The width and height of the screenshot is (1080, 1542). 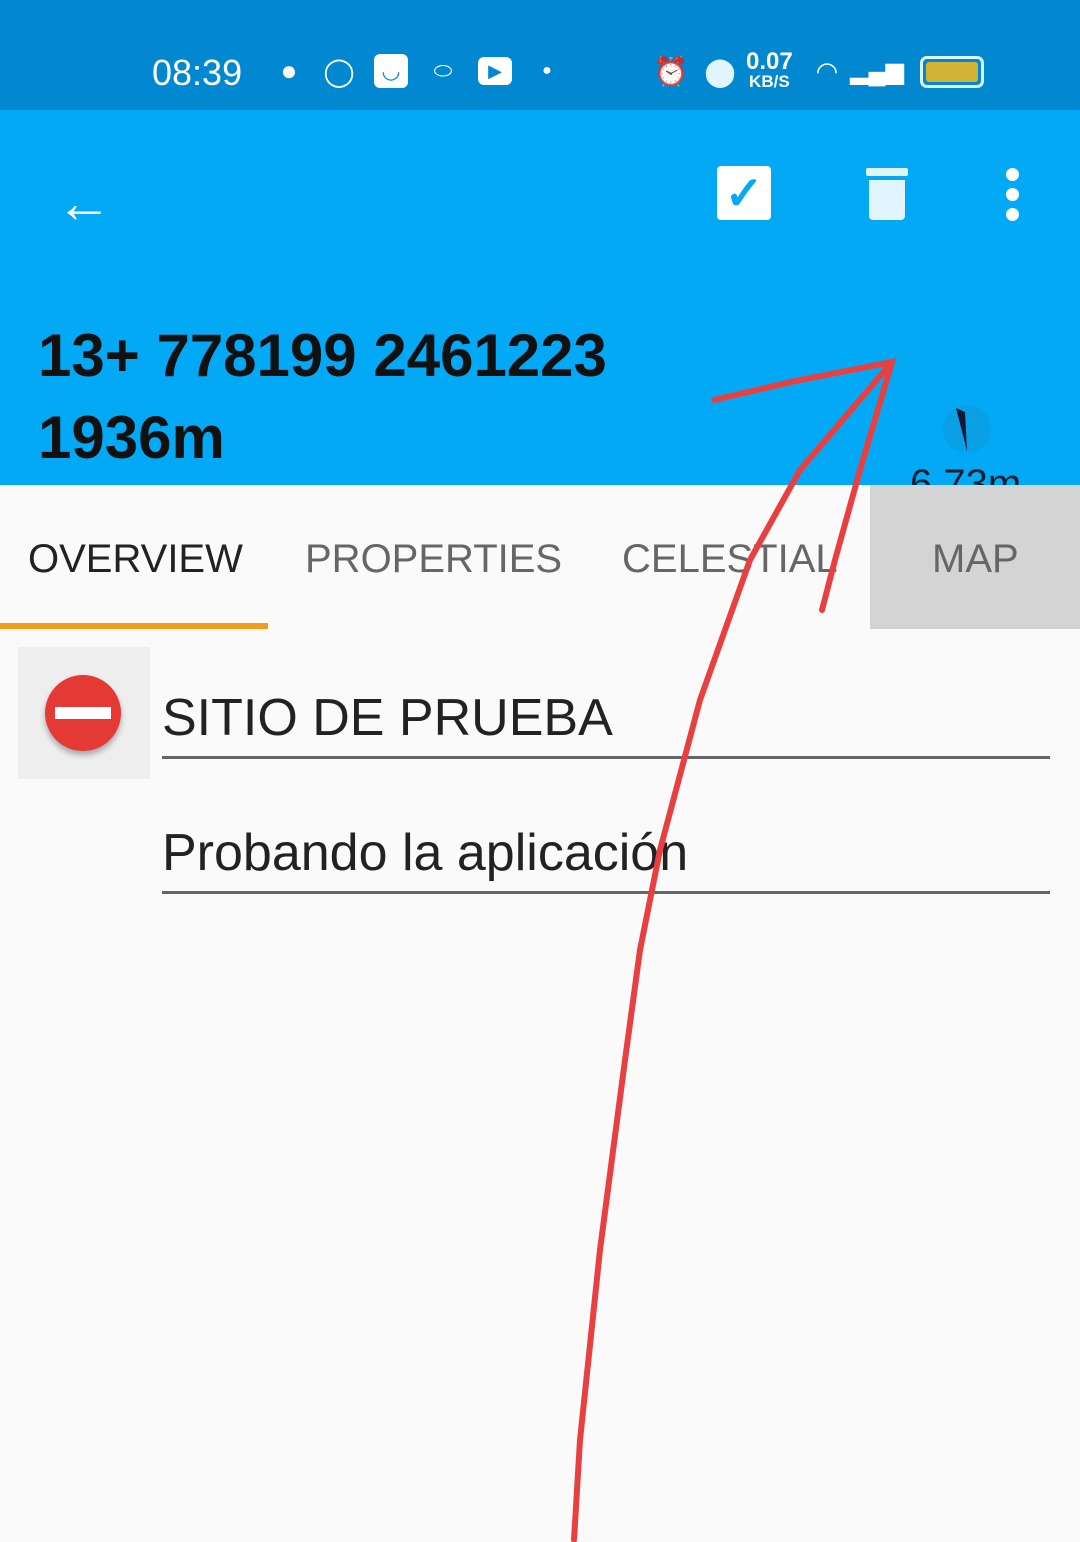 What do you see at coordinates (887, 194) in the screenshot?
I see `delete-icon` at bounding box center [887, 194].